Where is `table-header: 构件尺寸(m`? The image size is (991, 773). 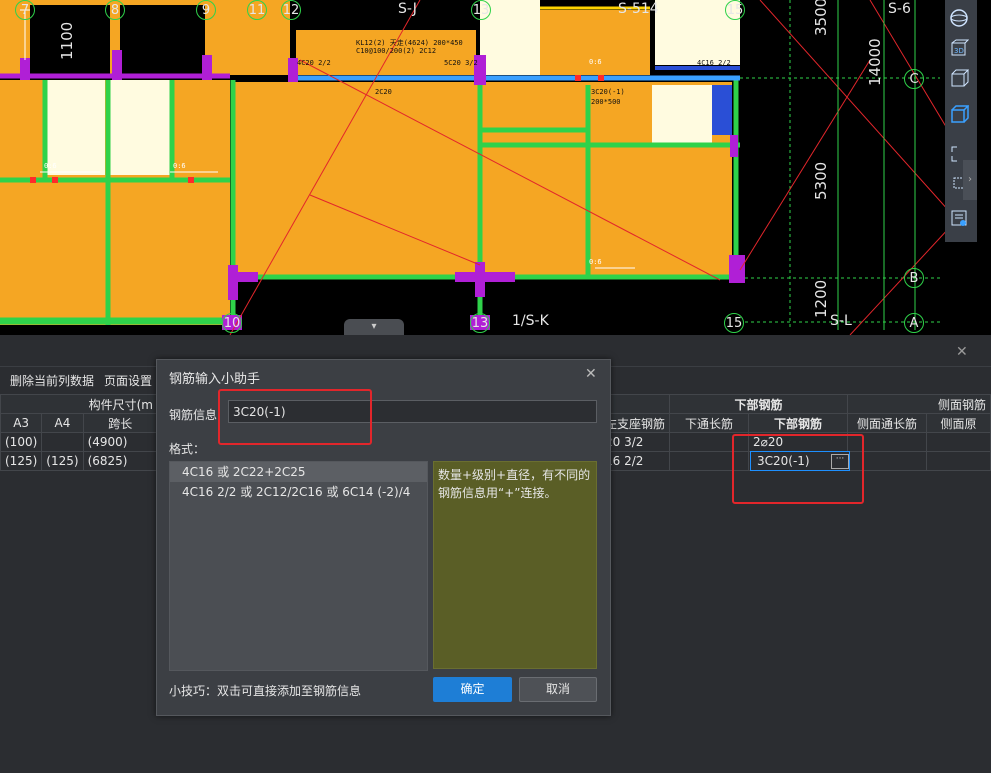 table-header: 构件尺寸(m is located at coordinates (79, 404).